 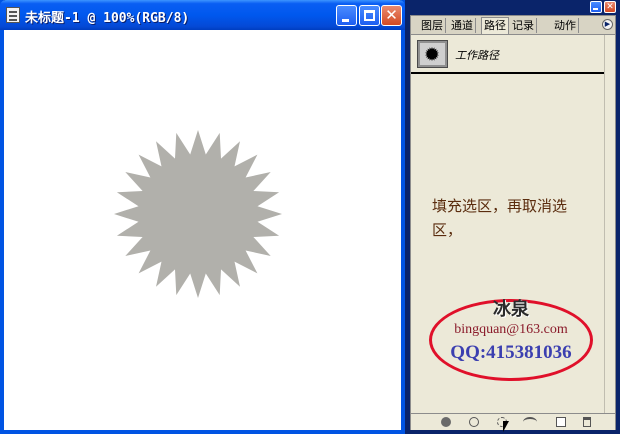 I want to click on document-titlebar: 未标题-1 @ 100%(RGB/8) ✕, so click(x=202, y=15).